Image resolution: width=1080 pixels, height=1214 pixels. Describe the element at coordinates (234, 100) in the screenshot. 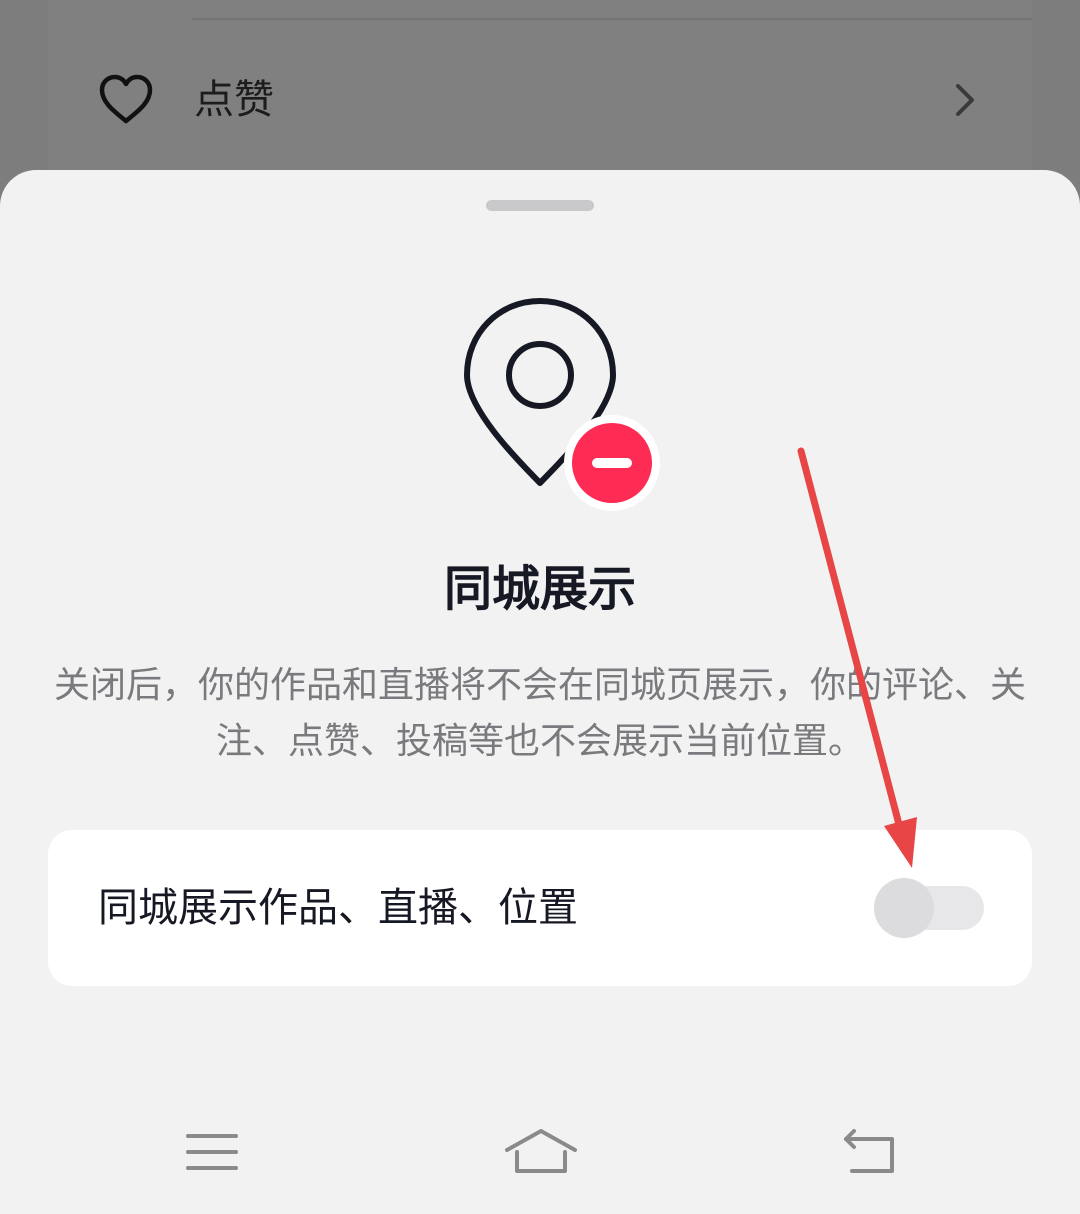

I see `likes-label: 点赞` at that location.